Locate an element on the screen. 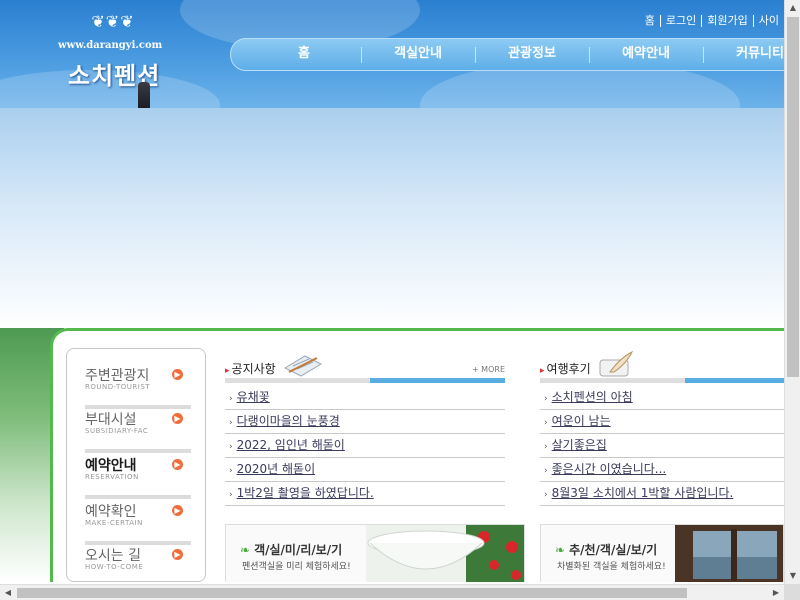 Image resolution: width=800 pixels, height=600 pixels. left-menu-sublabel: ROUND-TOURIST is located at coordinates (118, 387).